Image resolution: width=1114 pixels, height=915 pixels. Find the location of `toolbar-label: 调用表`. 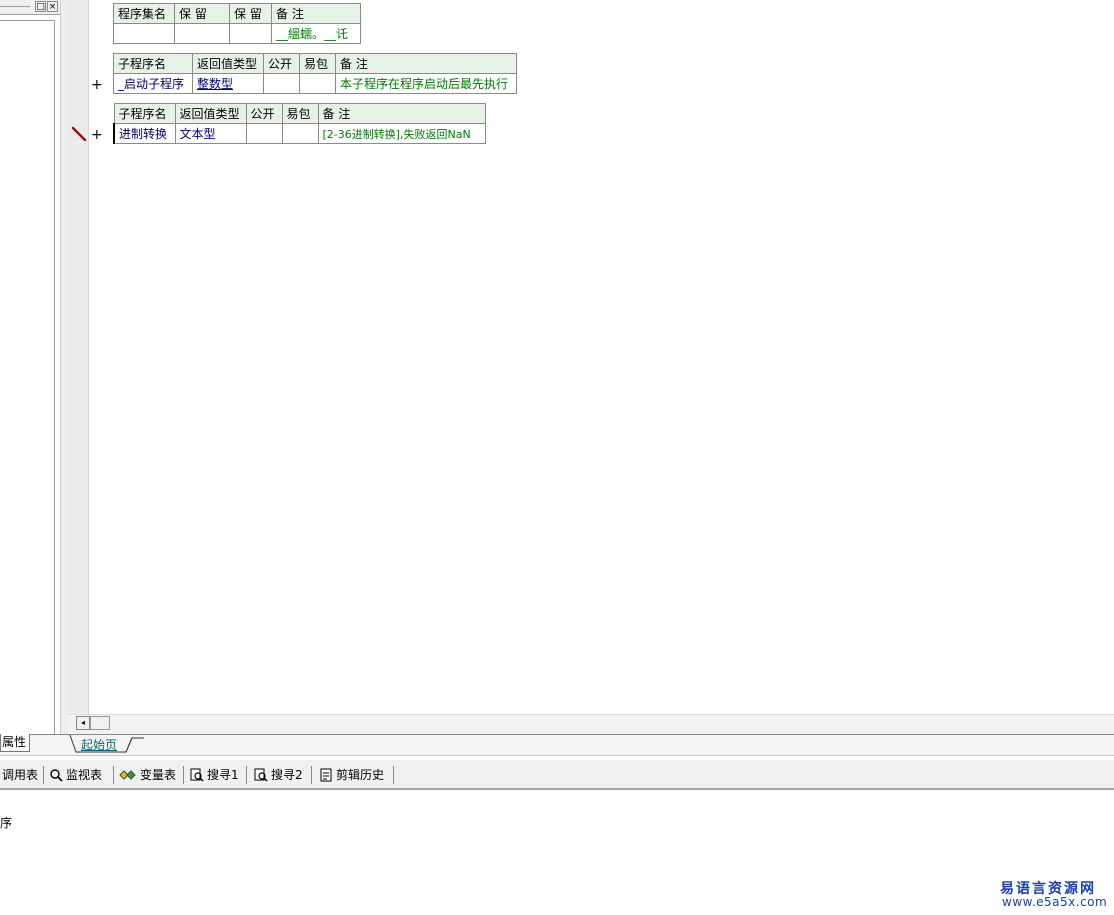

toolbar-label: 调用表 is located at coordinates (20, 775).